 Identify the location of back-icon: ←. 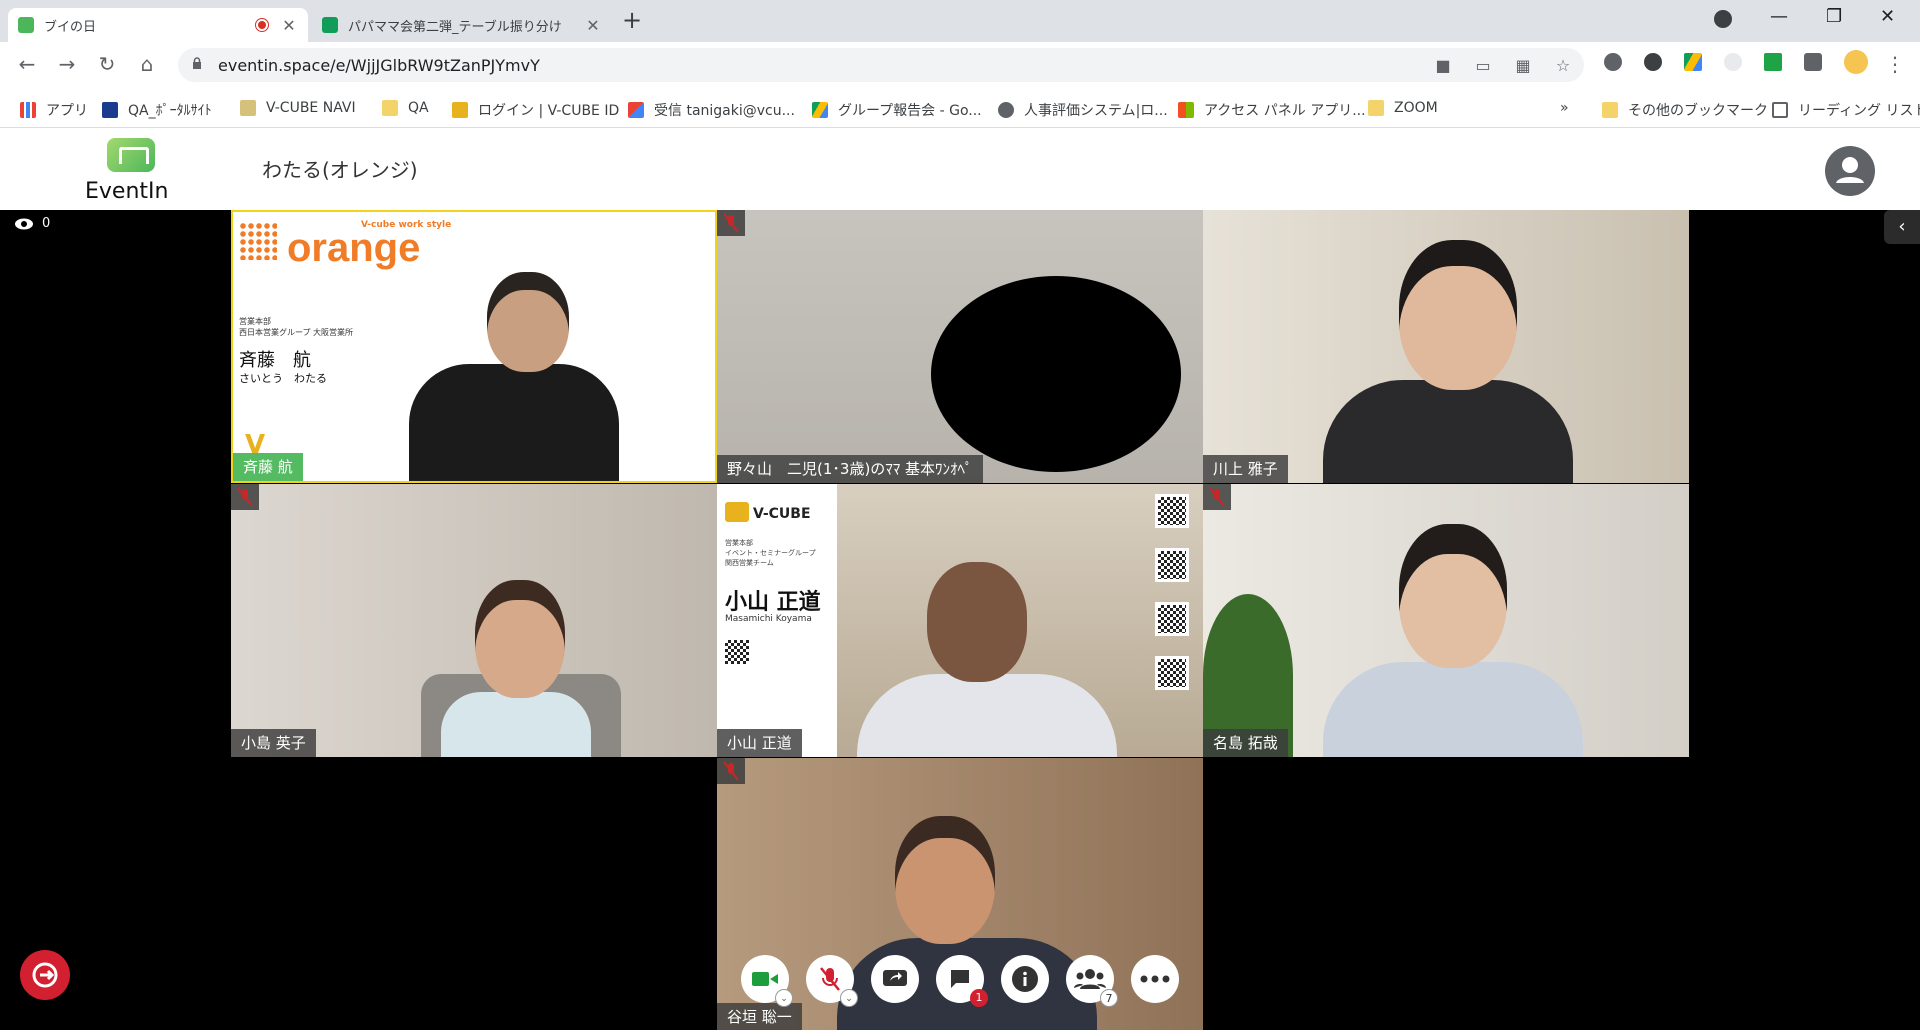
(27, 64).